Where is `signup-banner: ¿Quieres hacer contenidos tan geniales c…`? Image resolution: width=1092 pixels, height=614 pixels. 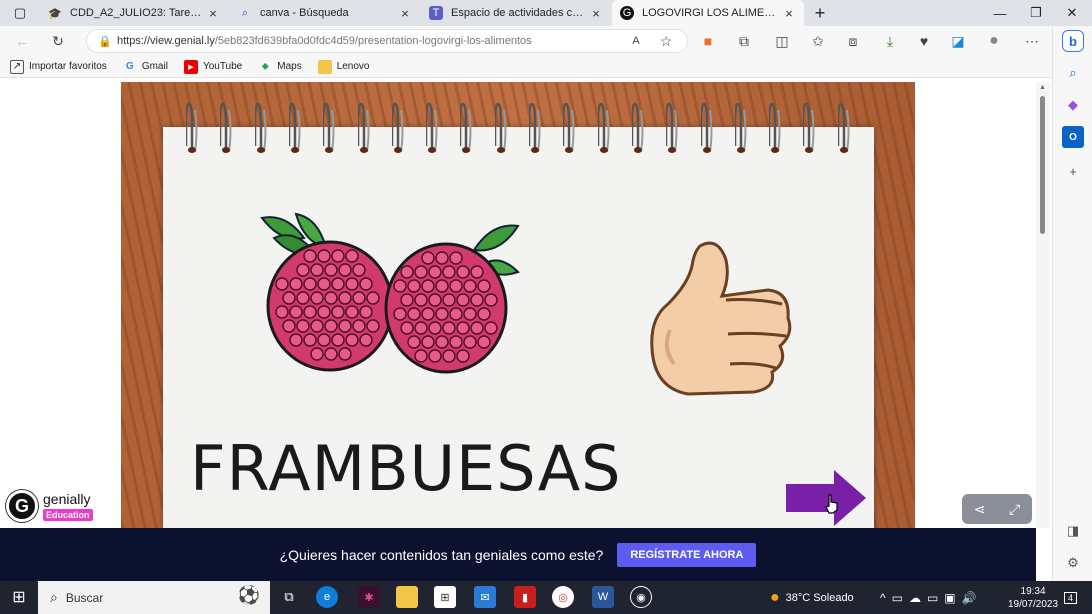
signup-banner: ¿Quieres hacer contenidos tan geniales c… is located at coordinates (518, 554).